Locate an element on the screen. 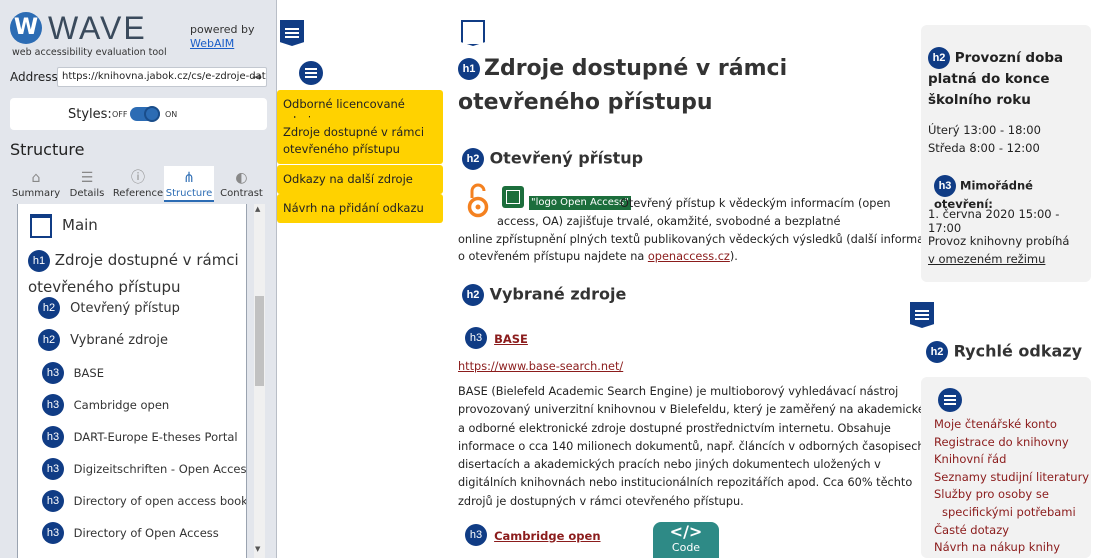  structure-h2-text: Otevřený přístup is located at coordinates (125, 308).